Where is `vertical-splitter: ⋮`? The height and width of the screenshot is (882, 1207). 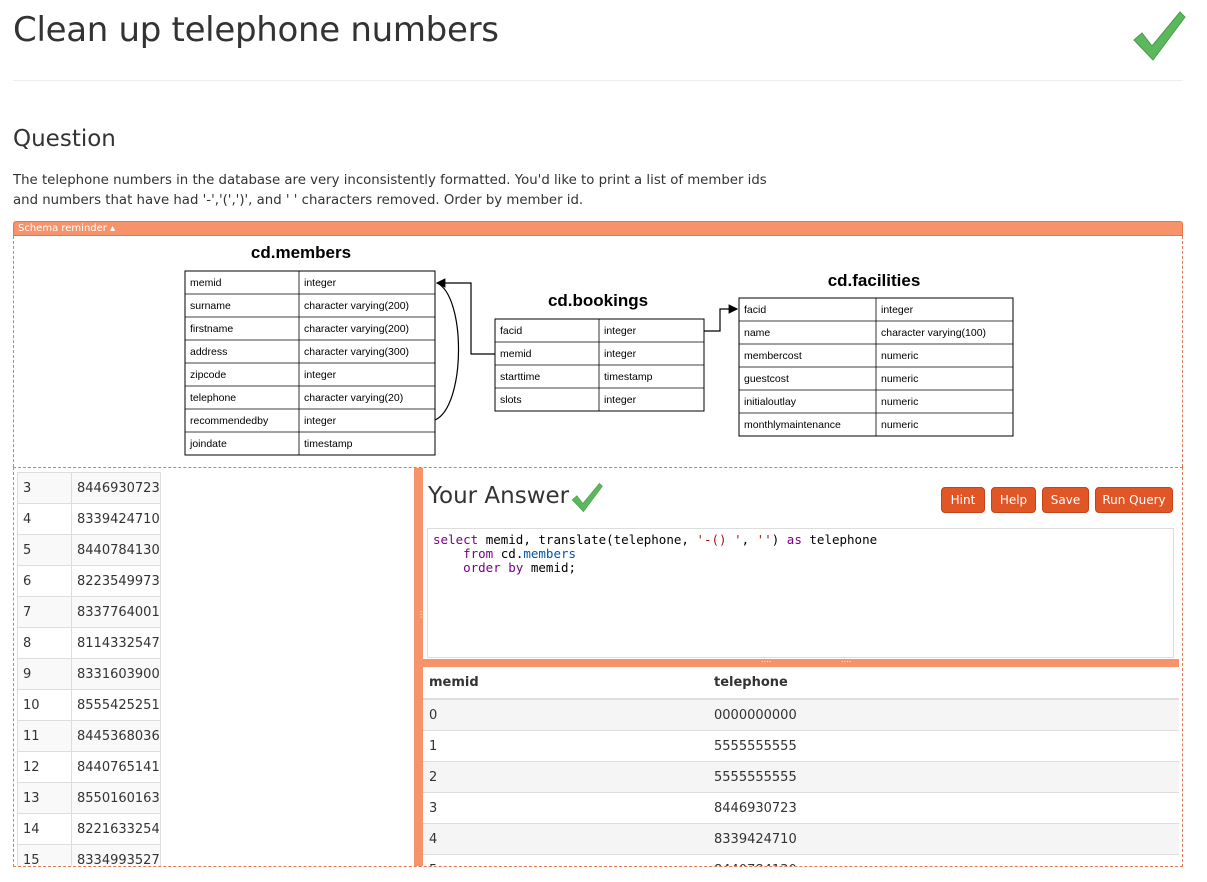 vertical-splitter: ⋮ is located at coordinates (419, 667).